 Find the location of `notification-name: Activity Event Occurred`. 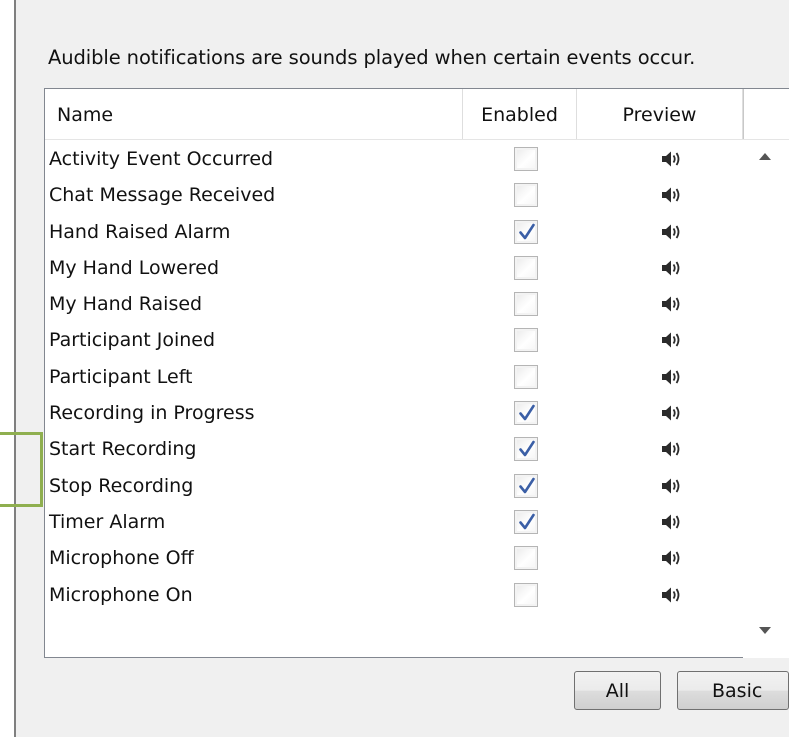

notification-name: Activity Event Occurred is located at coordinates (161, 159).